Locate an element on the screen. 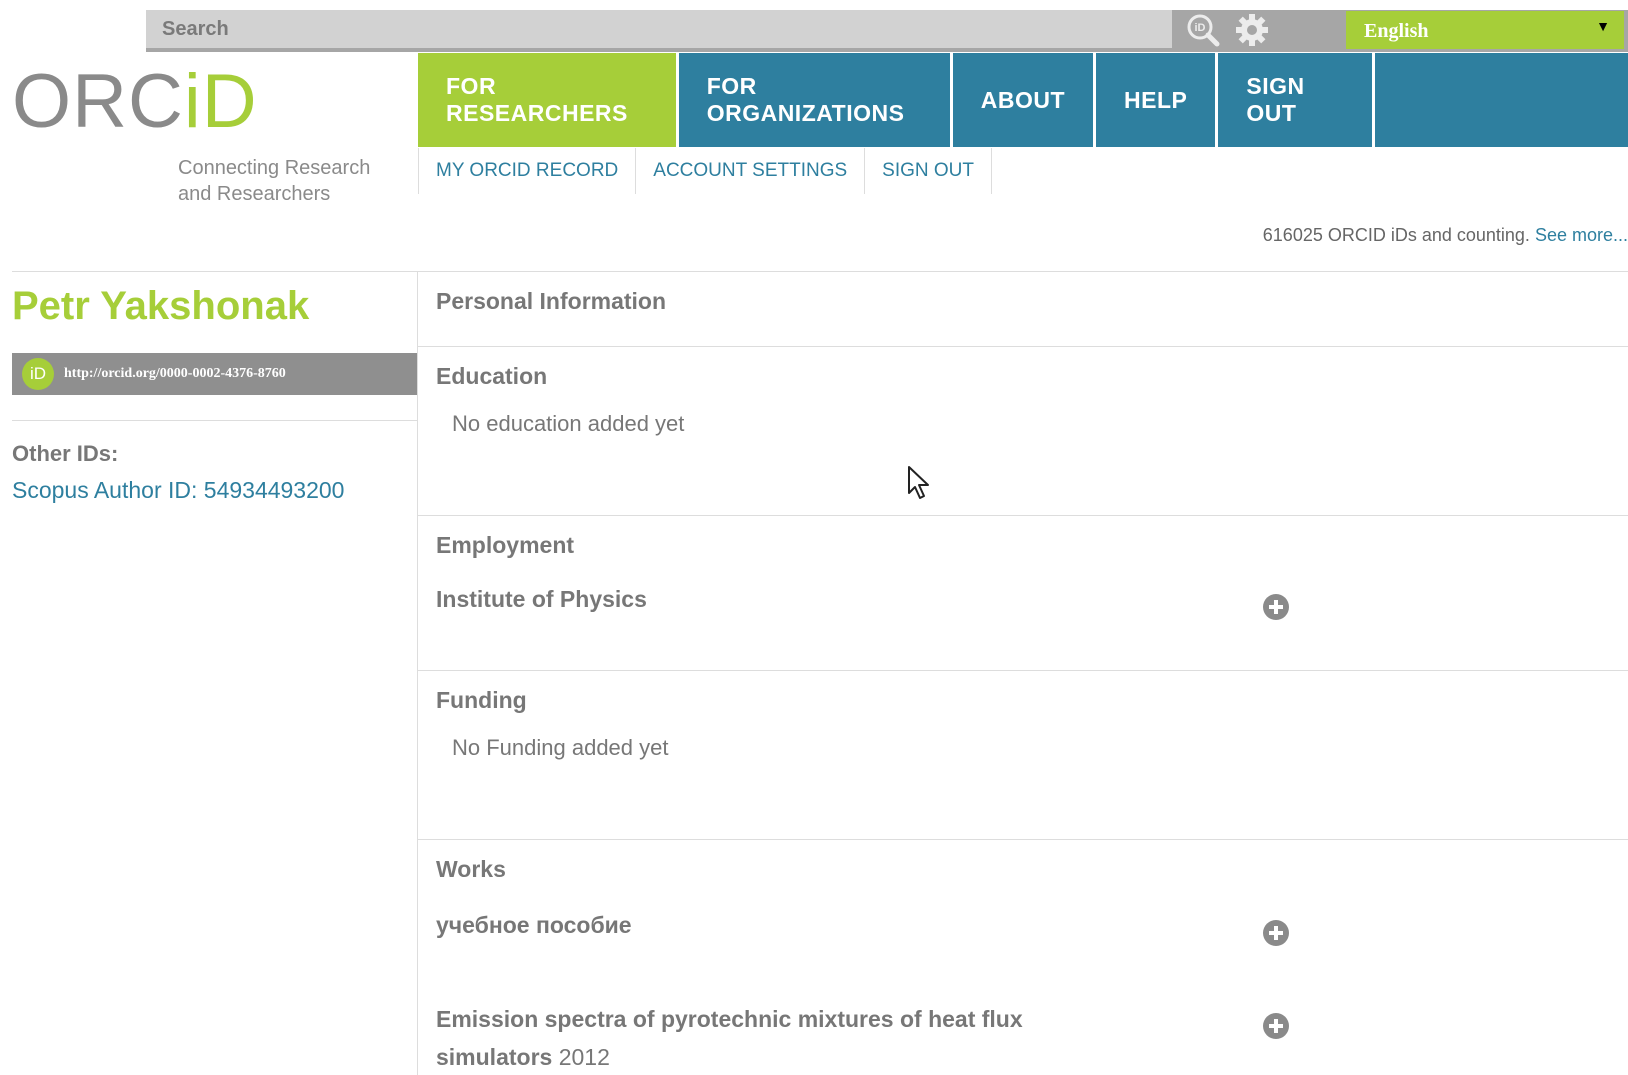  logo-text-id: iD is located at coordinates (220, 101).